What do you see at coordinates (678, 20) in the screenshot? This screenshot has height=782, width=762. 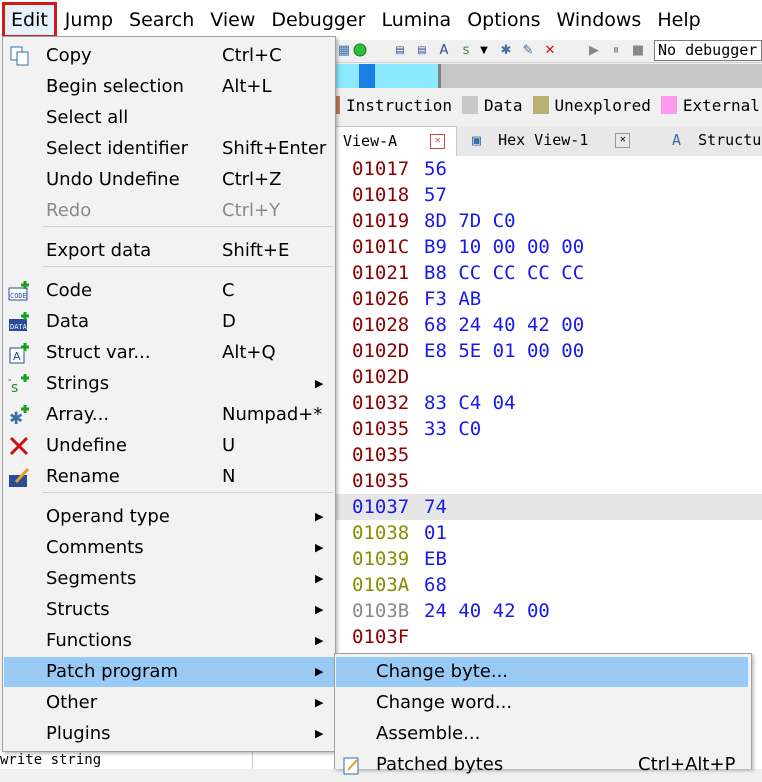 I see `menu-help: Help` at bounding box center [678, 20].